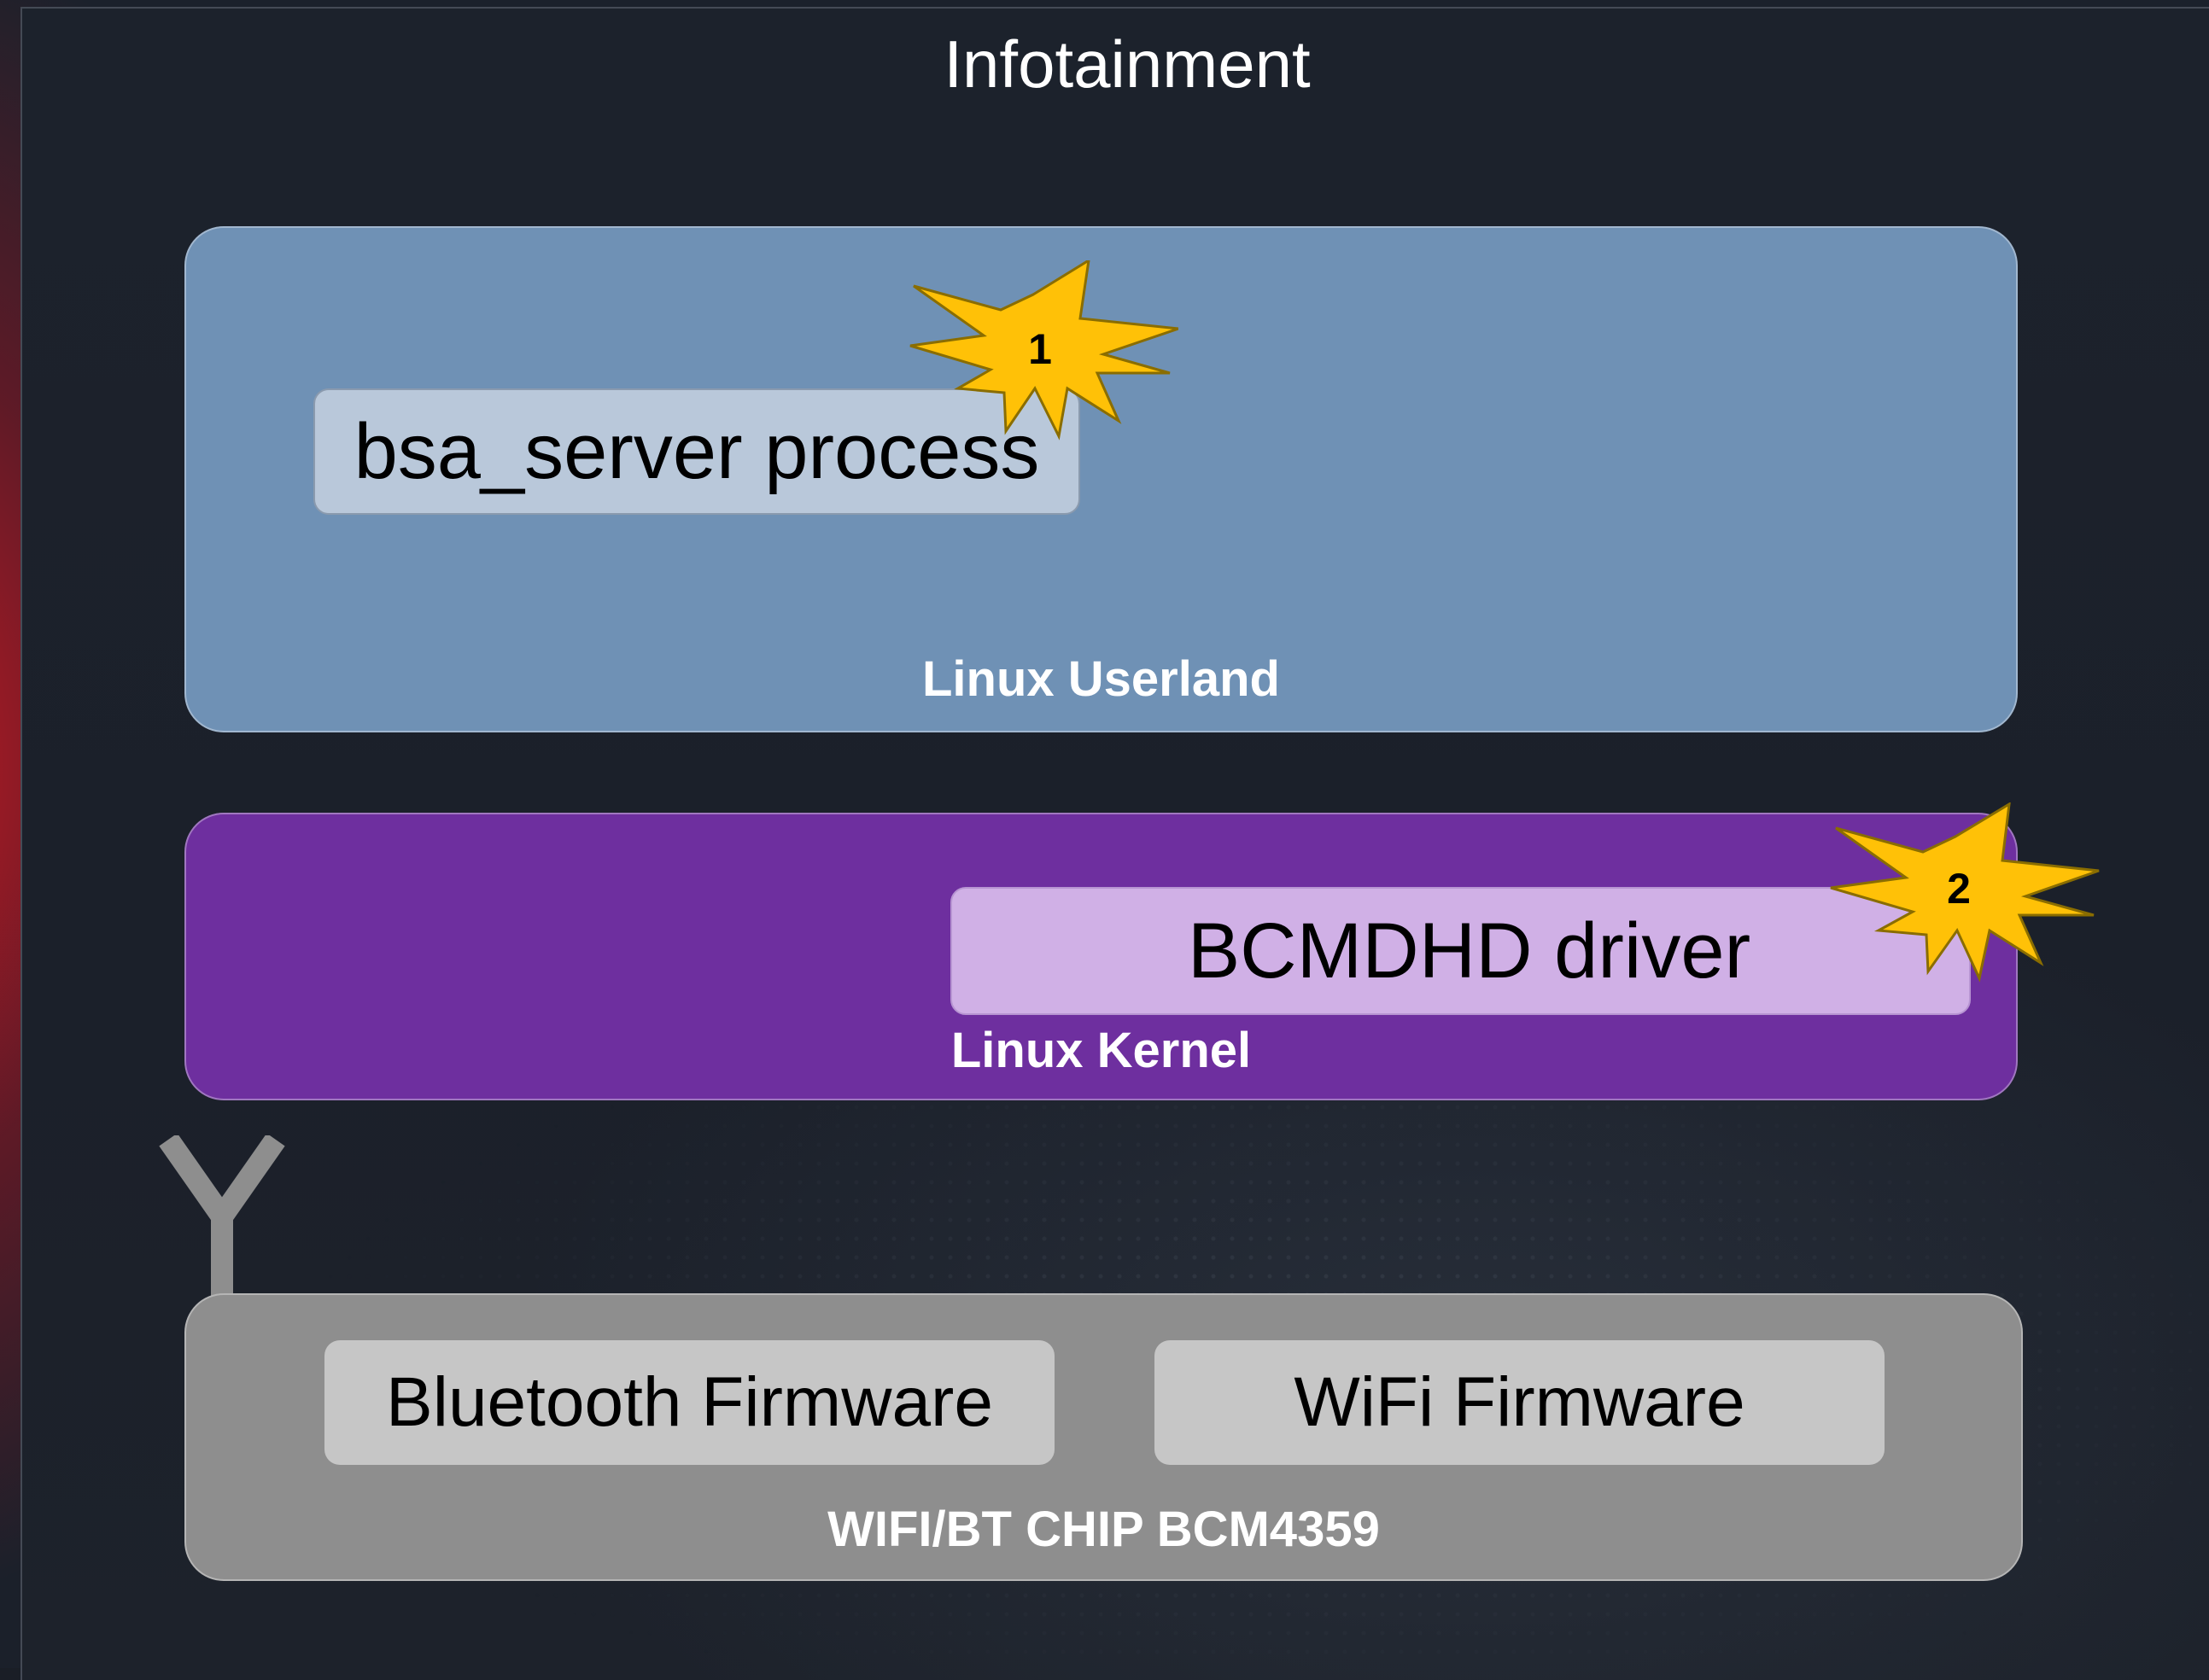 The image size is (2209, 1680). What do you see at coordinates (1040, 349) in the screenshot?
I see `burst-1-number: 1` at bounding box center [1040, 349].